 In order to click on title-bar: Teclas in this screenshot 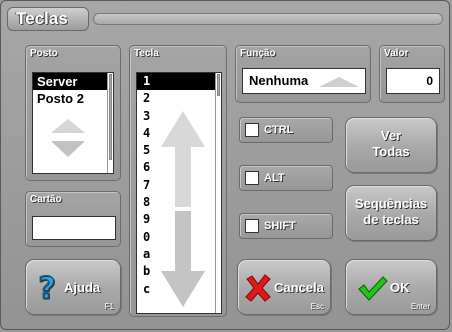, I will do `click(226, 19)`.